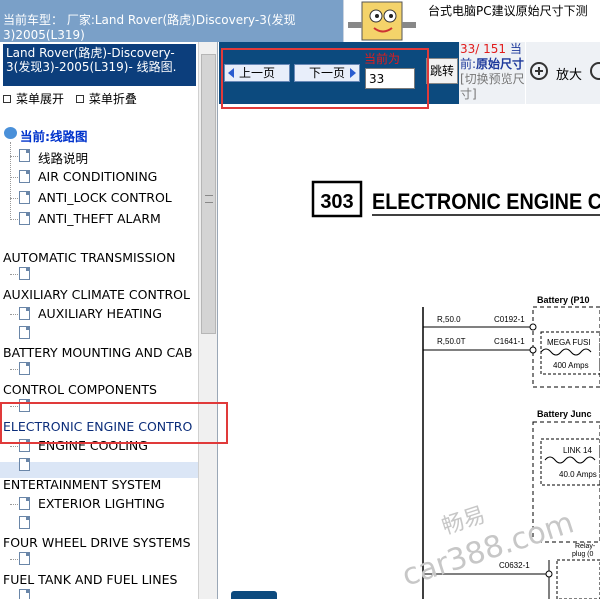  What do you see at coordinates (492, 86) in the screenshot?
I see `switch-preview-link: [切换预览尺寸]` at bounding box center [492, 86].